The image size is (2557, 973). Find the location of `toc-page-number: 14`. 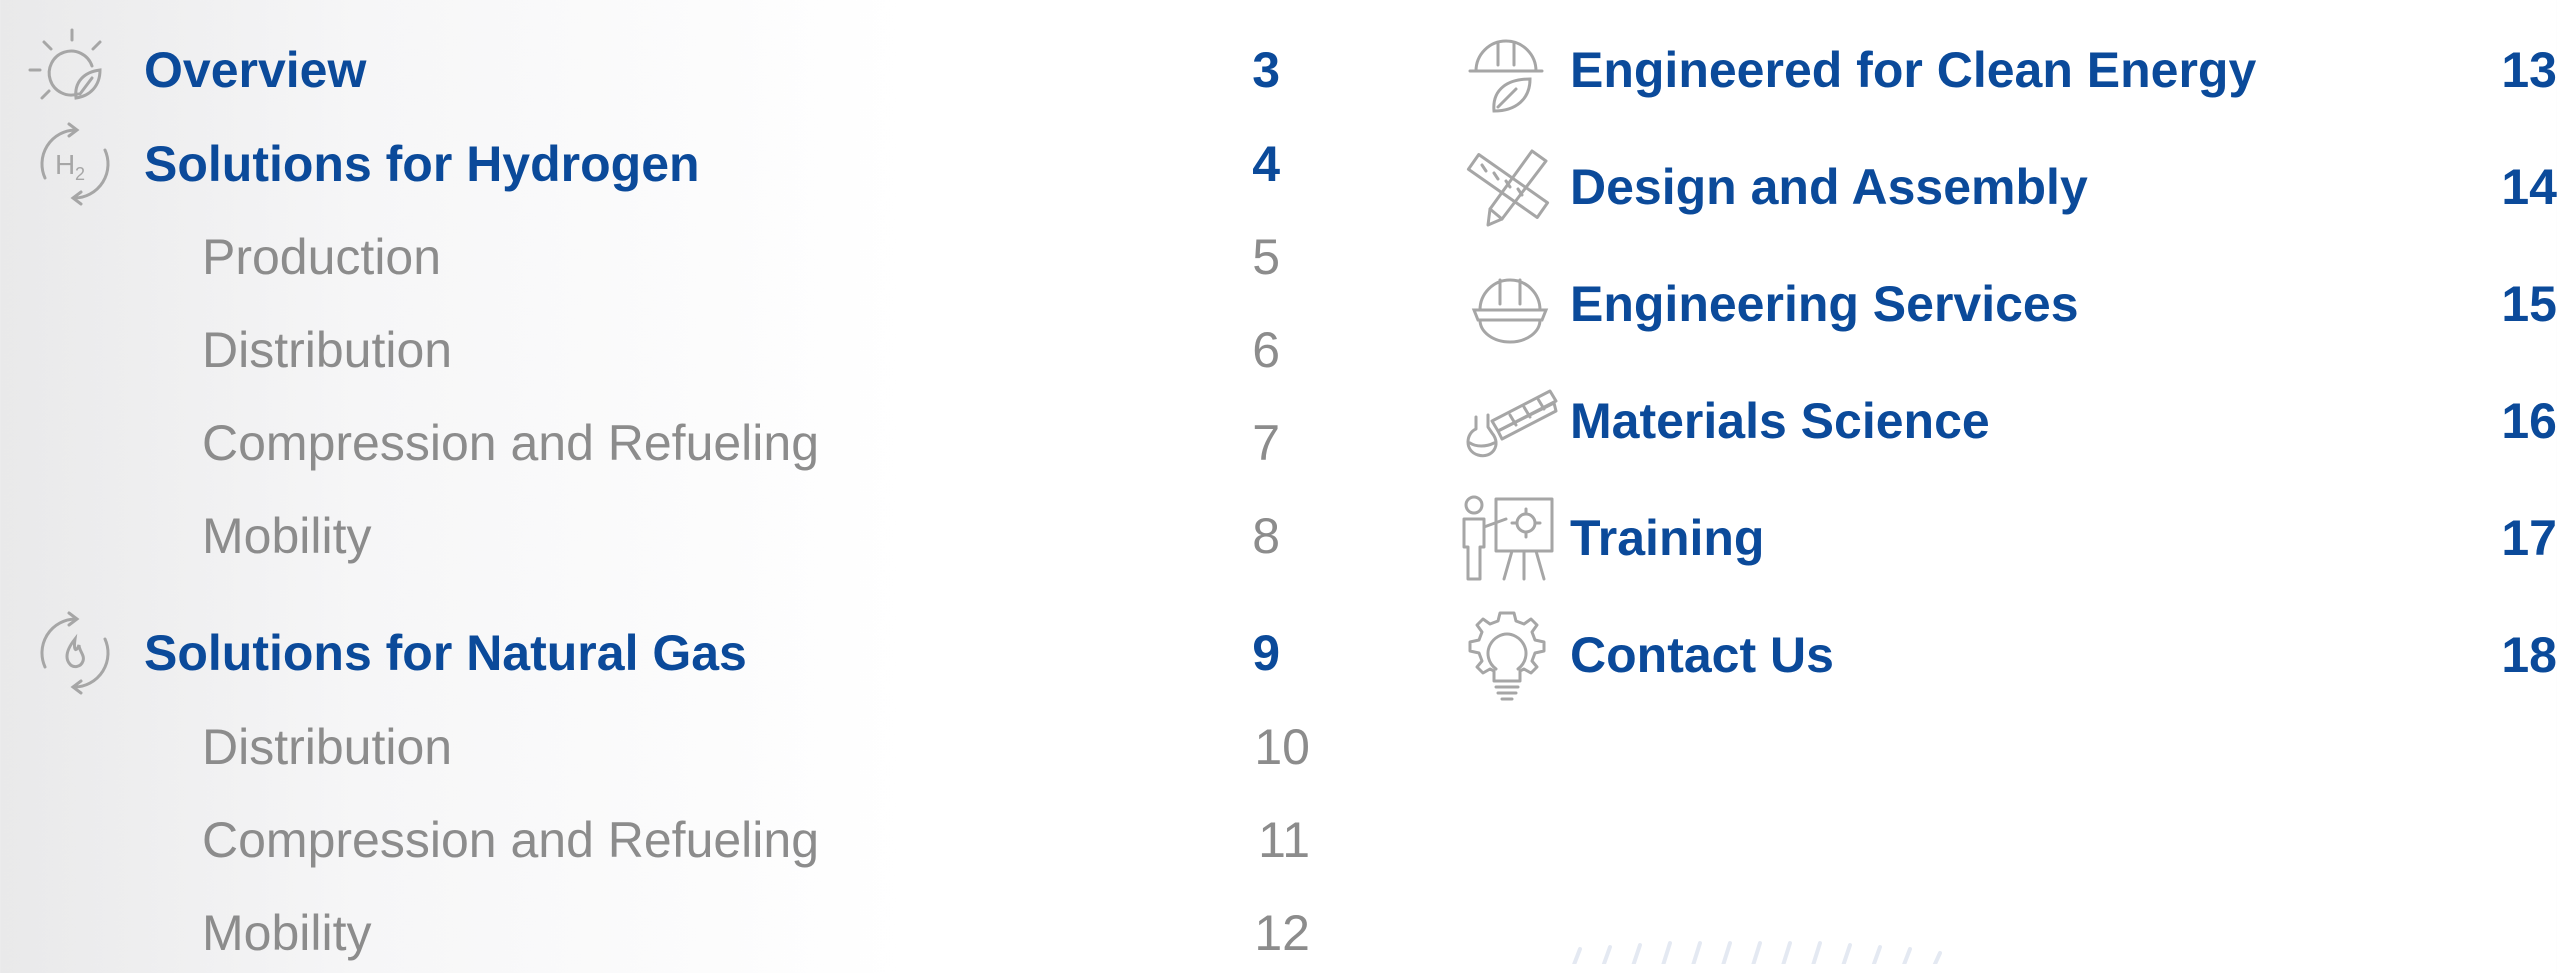

toc-page-number: 14 is located at coordinates (2529, 187).